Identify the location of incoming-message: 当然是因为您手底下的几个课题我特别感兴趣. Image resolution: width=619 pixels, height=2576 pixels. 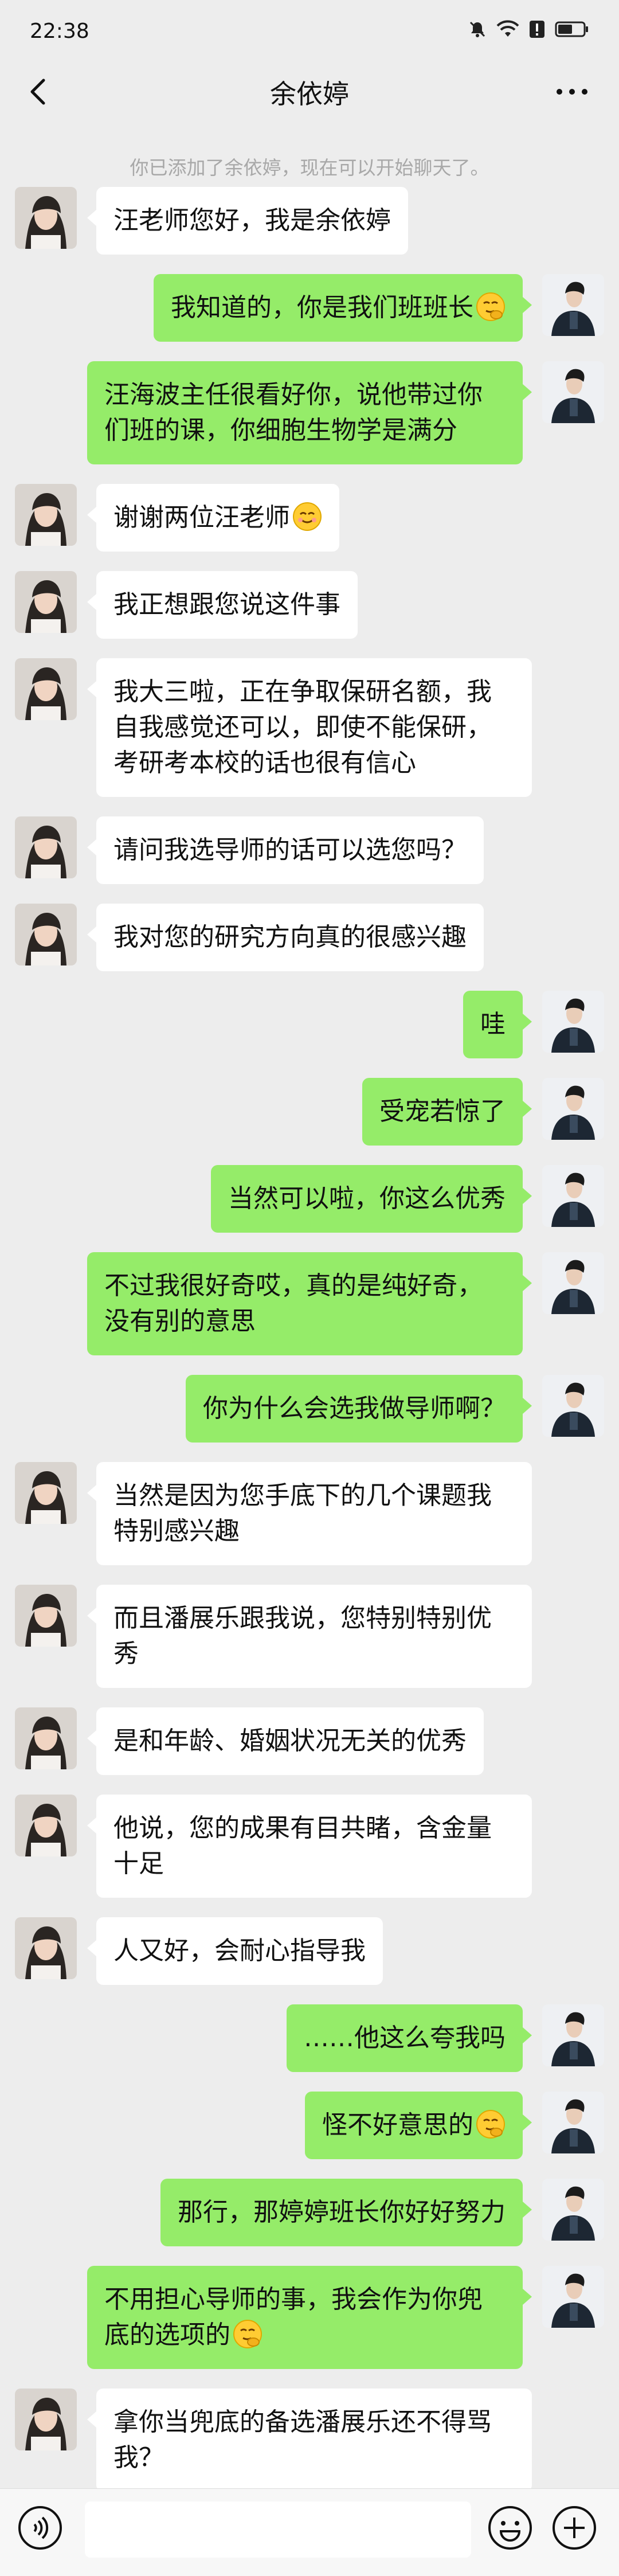
(309, 1513).